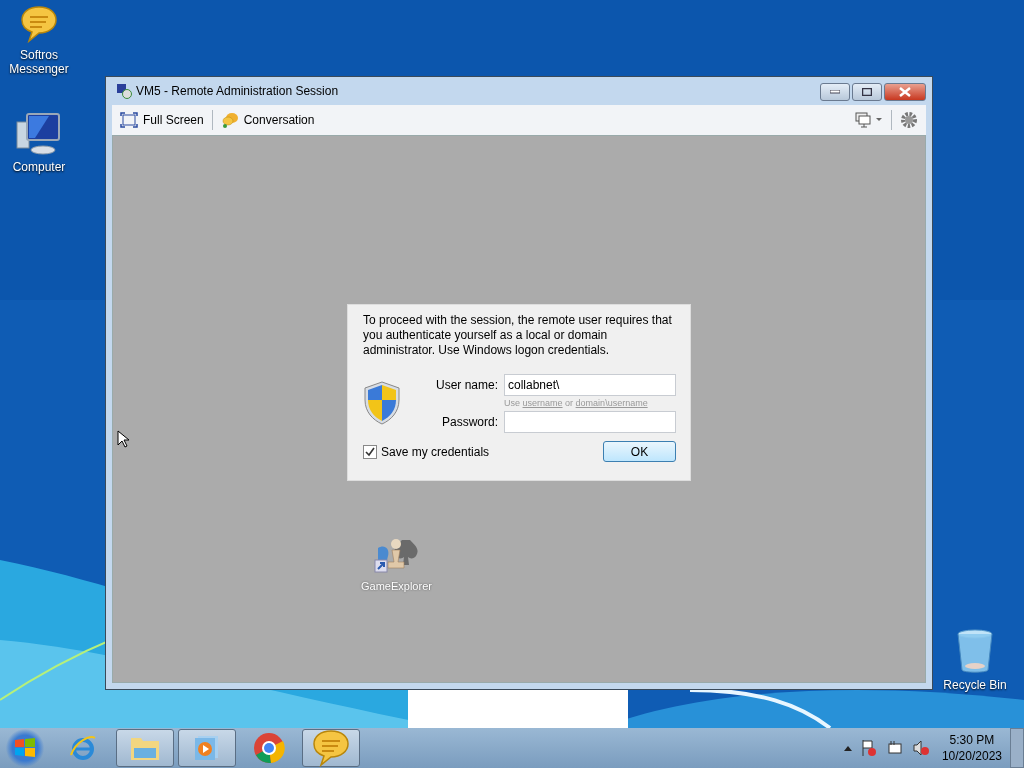 This screenshot has width=1024, height=768. Describe the element at coordinates (590, 422) in the screenshot. I see `password-field` at that location.